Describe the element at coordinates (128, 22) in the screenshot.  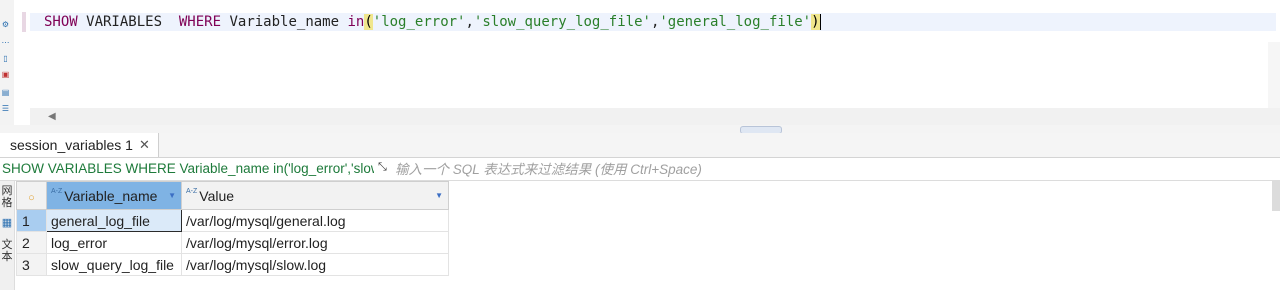
I see `sql-text-segment: VARIABLES` at that location.